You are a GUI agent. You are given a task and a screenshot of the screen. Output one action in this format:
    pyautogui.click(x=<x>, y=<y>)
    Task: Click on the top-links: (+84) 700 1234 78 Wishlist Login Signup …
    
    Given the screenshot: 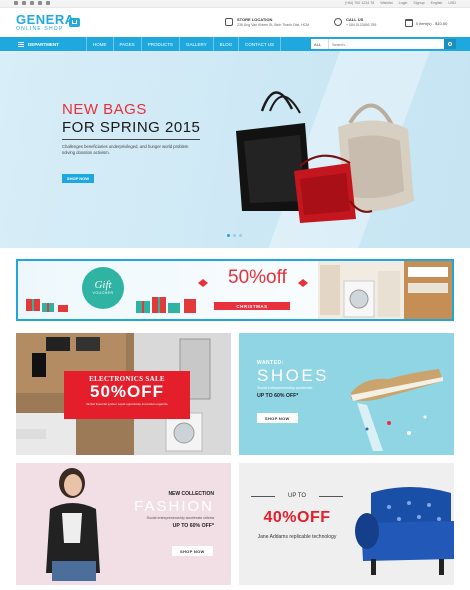 What is the action you would take?
    pyautogui.click(x=400, y=3)
    